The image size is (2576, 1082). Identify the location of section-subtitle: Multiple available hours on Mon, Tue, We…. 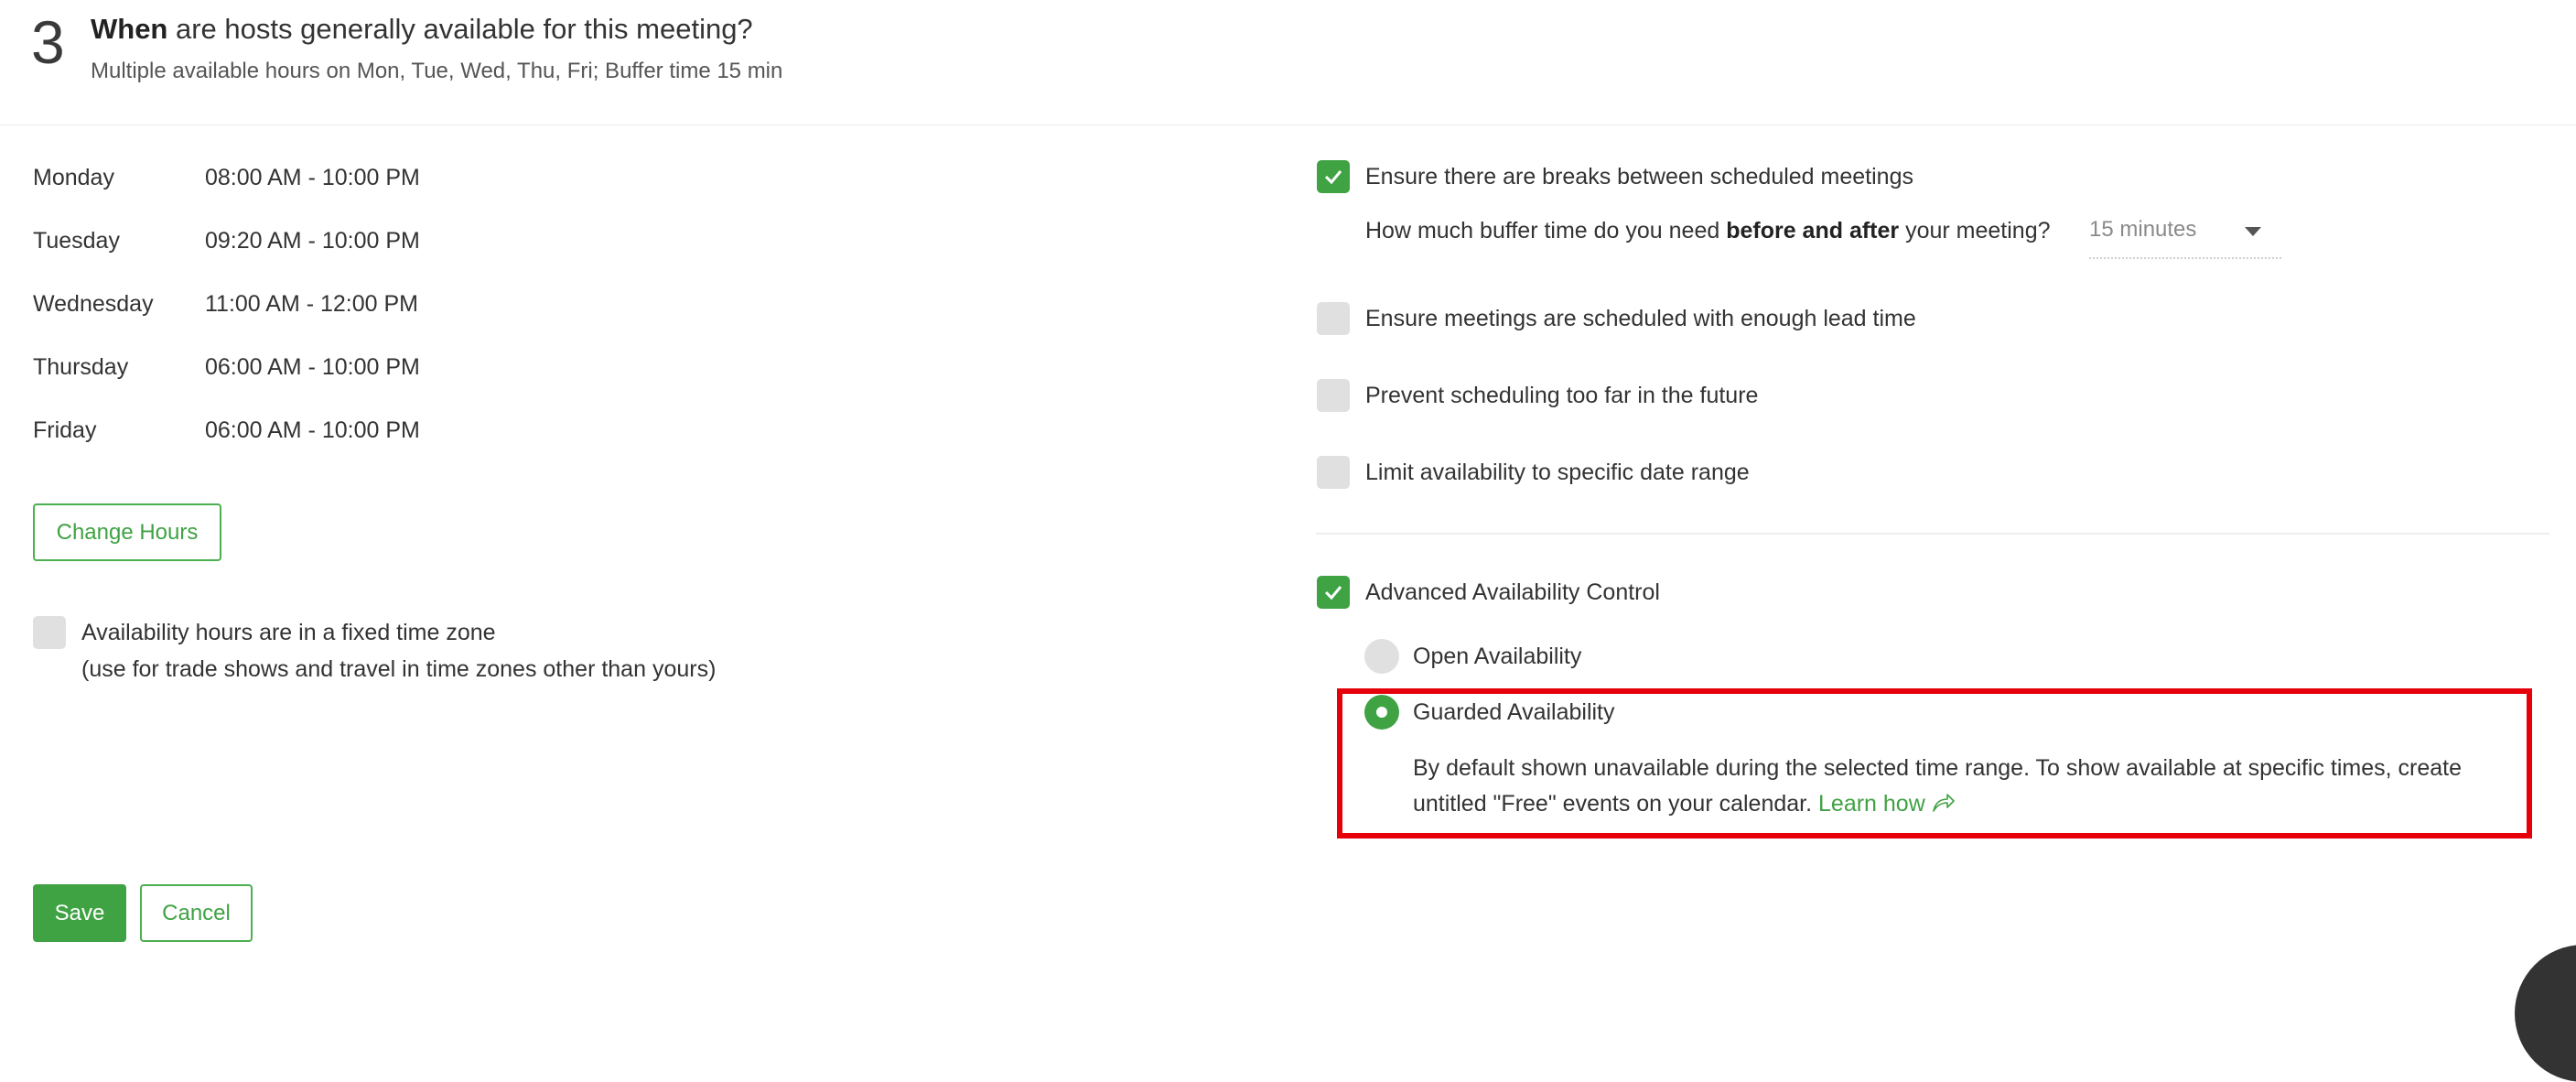
(437, 71).